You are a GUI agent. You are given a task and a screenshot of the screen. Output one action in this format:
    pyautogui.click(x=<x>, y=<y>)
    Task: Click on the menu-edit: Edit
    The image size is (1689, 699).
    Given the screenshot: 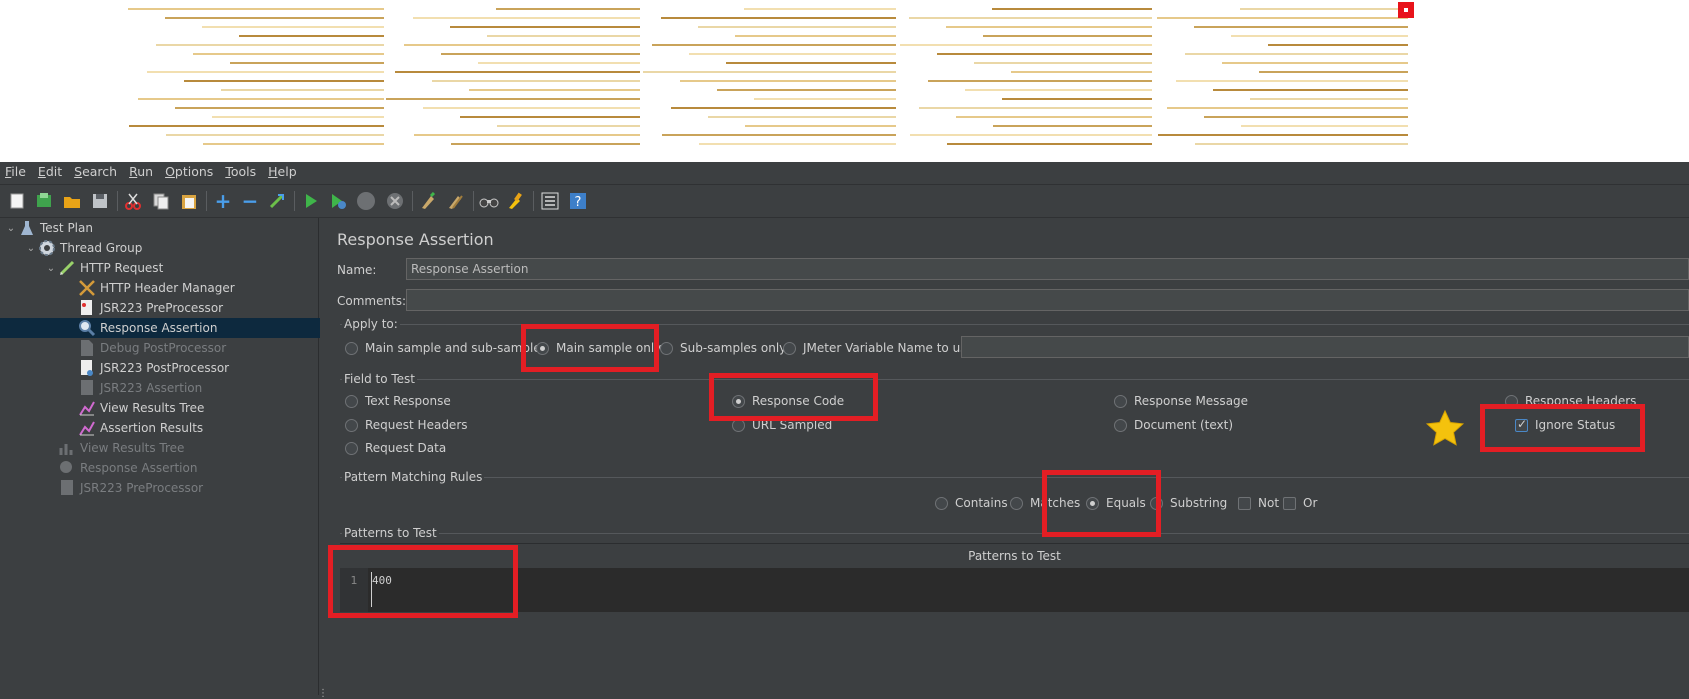 What is the action you would take?
    pyautogui.click(x=51, y=171)
    